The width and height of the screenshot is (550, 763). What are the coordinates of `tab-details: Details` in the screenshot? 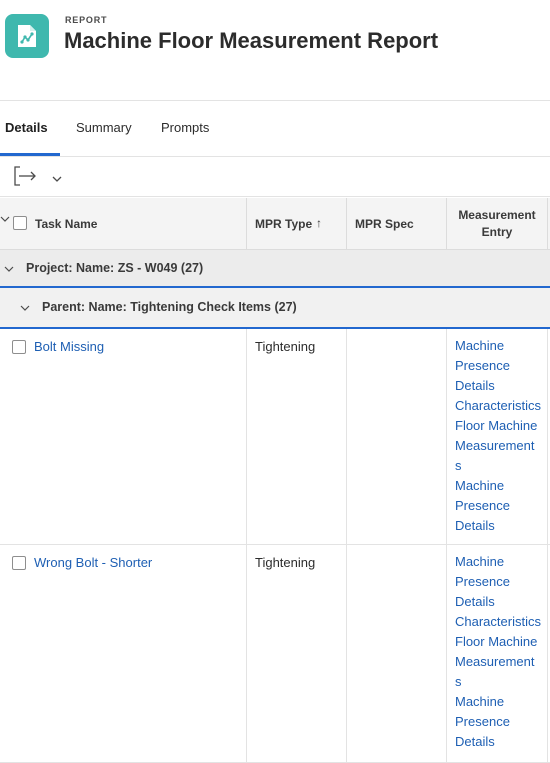 It's located at (26, 127).